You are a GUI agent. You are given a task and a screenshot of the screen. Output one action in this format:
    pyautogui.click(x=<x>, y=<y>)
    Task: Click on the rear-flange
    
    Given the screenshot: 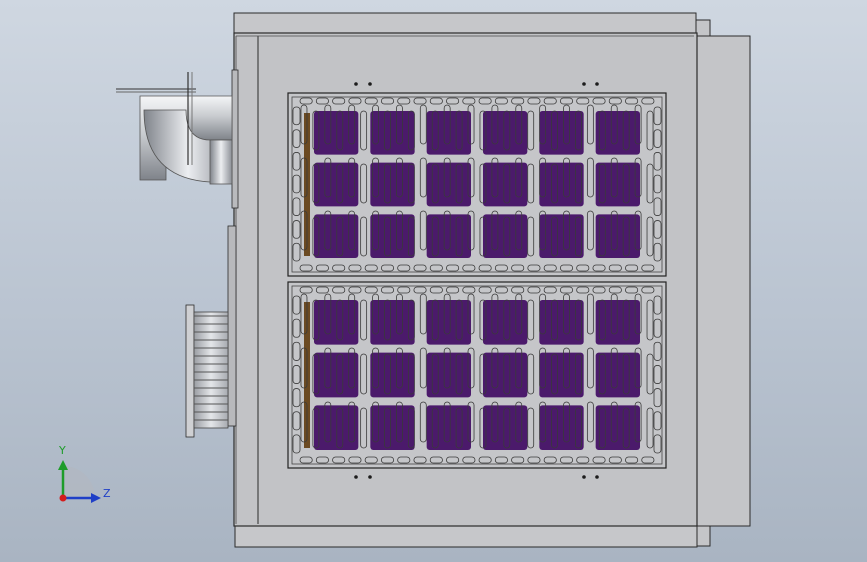 What is the action you would take?
    pyautogui.click(x=723, y=283)
    